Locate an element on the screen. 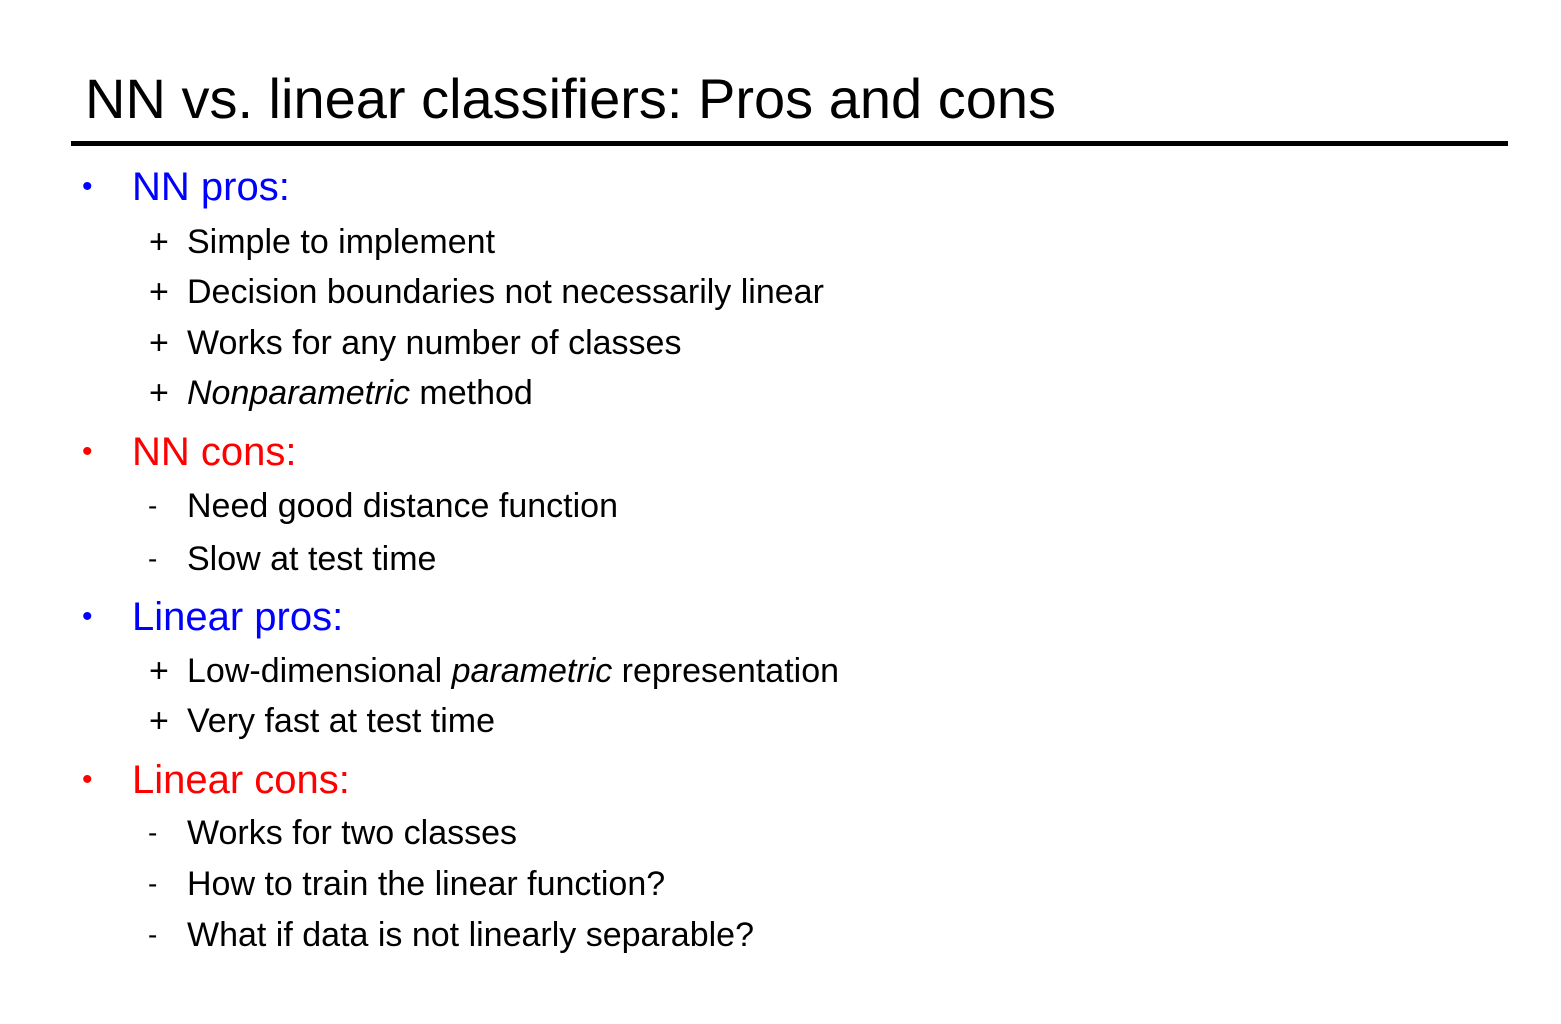  page-title: NN vs. linear classifiers: Pros and cons is located at coordinates (571, 98).